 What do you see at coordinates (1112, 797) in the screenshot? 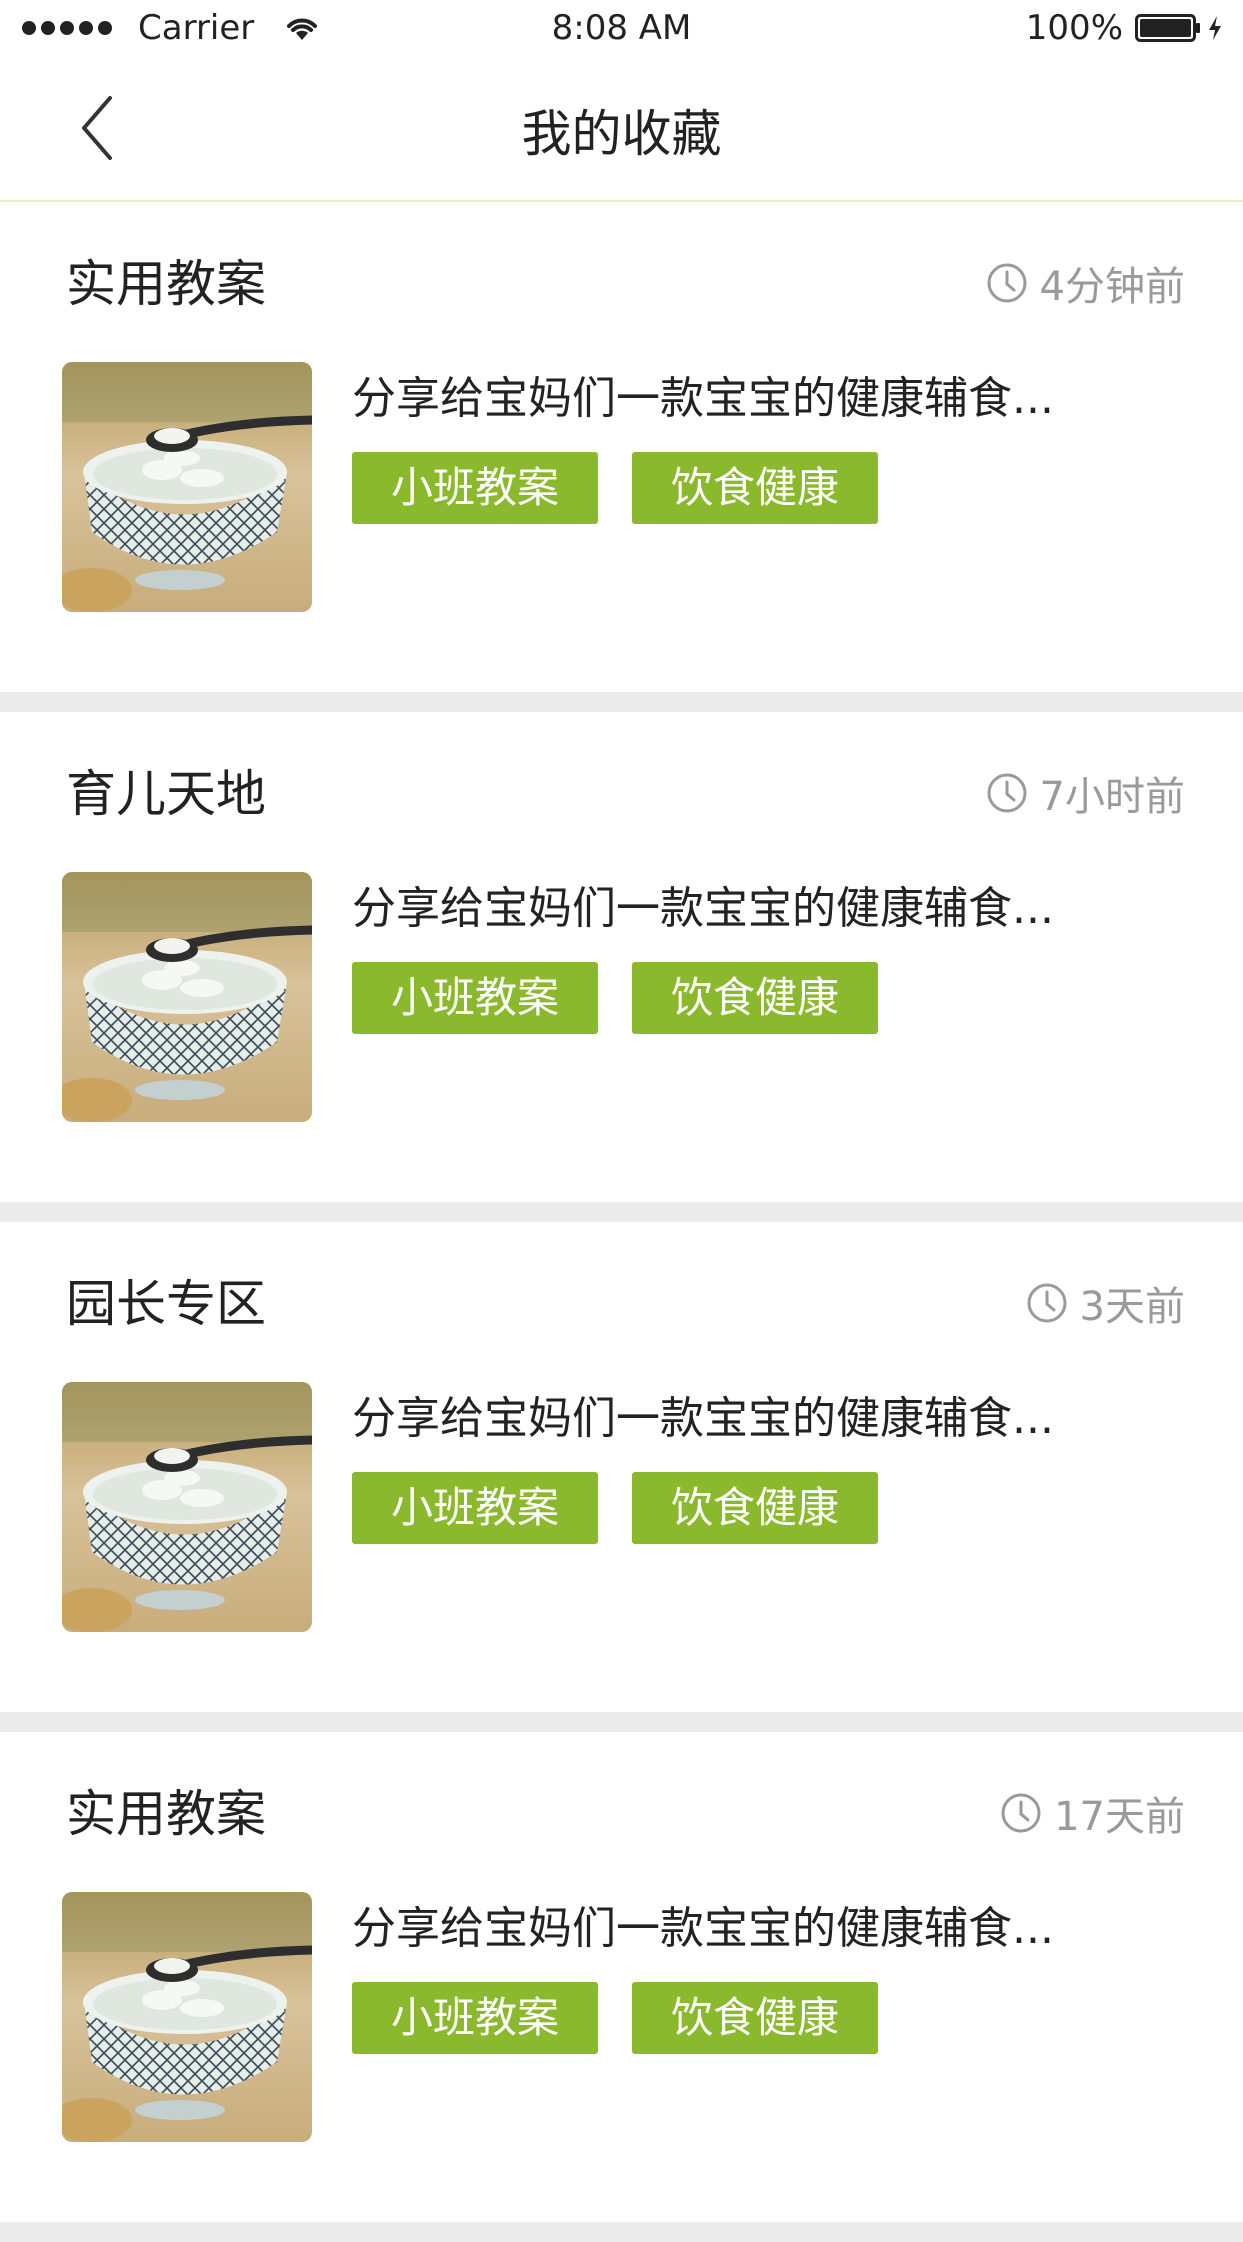
I see `card-time-label: 7小时前` at bounding box center [1112, 797].